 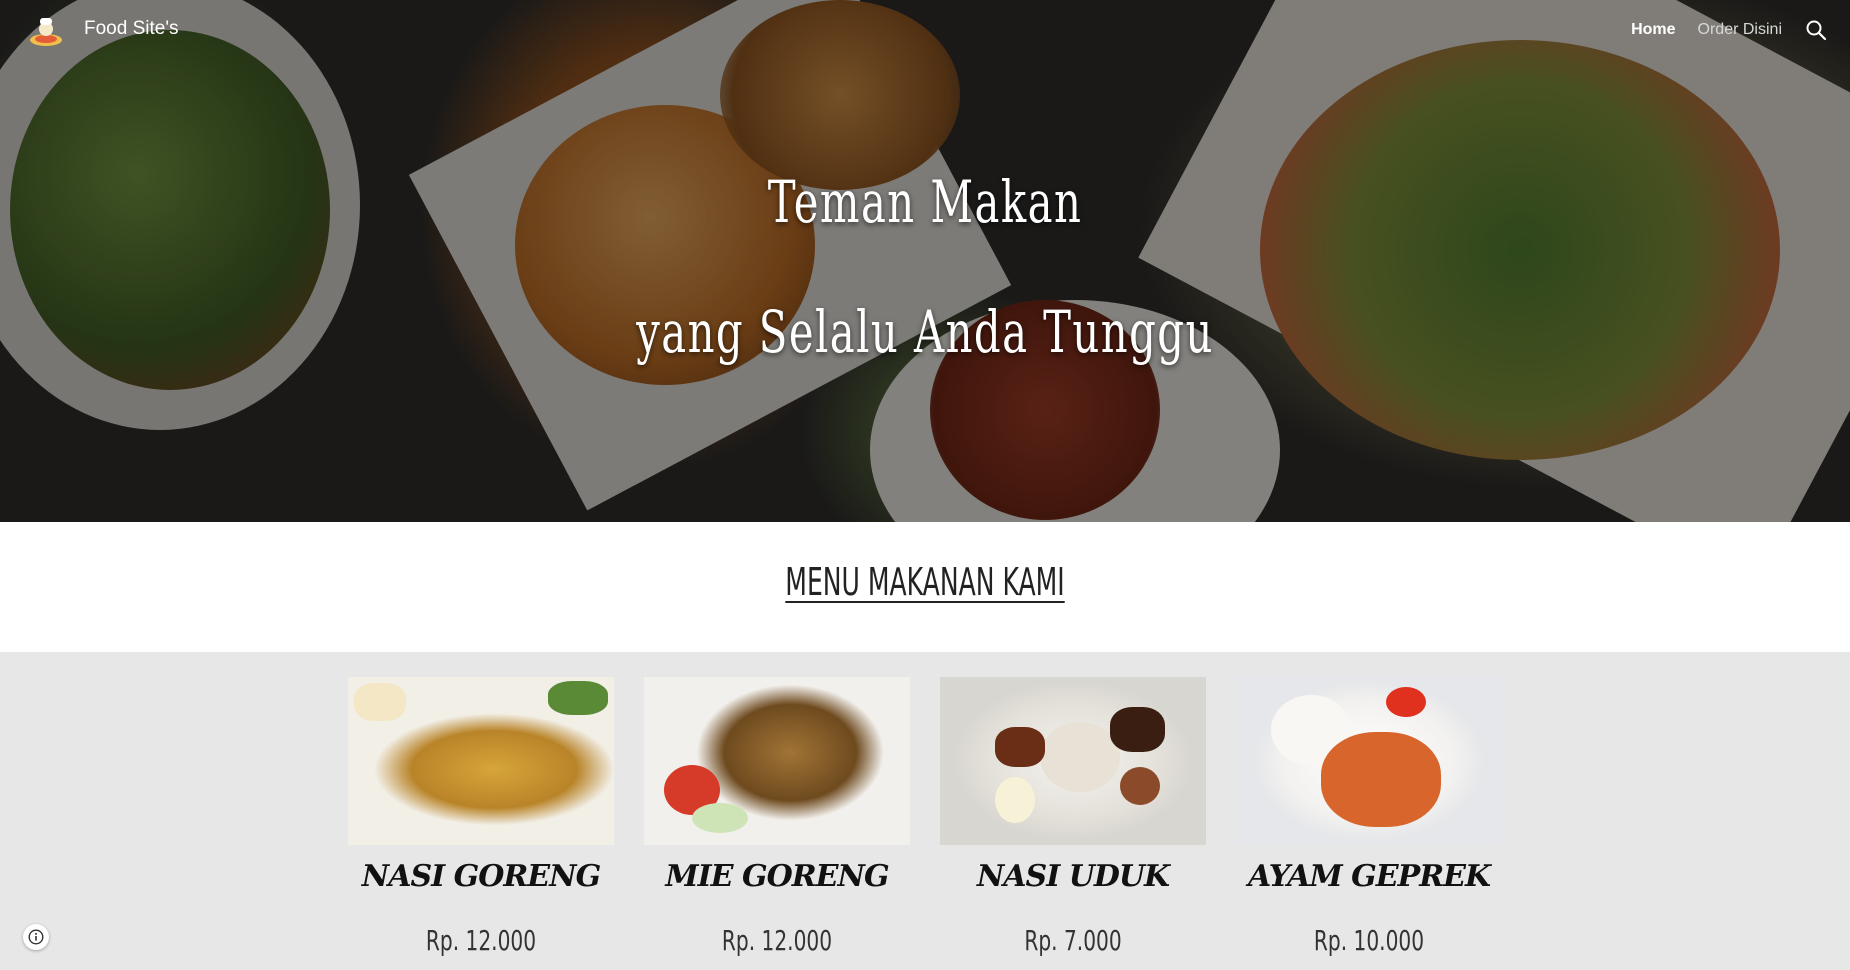 What do you see at coordinates (1073, 876) in the screenshot?
I see `menu-item-name: NASI UDUK` at bounding box center [1073, 876].